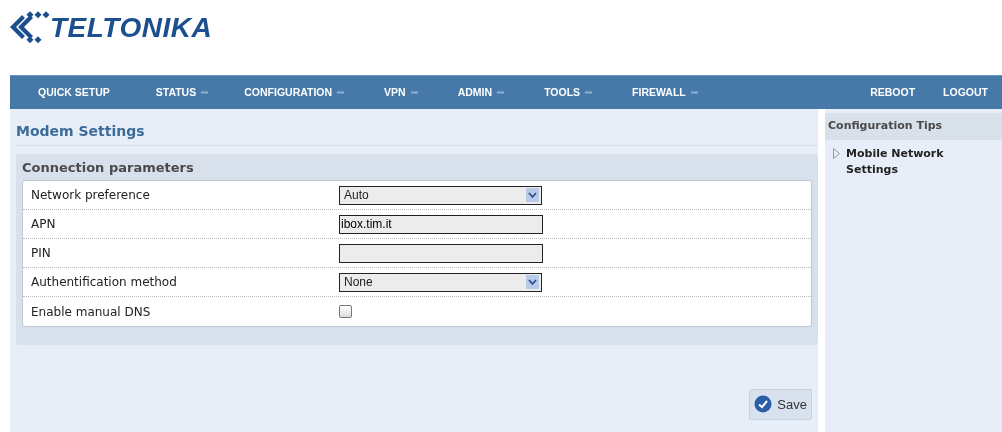 The height and width of the screenshot is (432, 1002). What do you see at coordinates (913, 126) in the screenshot?
I see `sidebar-title: Configuration Tips` at bounding box center [913, 126].